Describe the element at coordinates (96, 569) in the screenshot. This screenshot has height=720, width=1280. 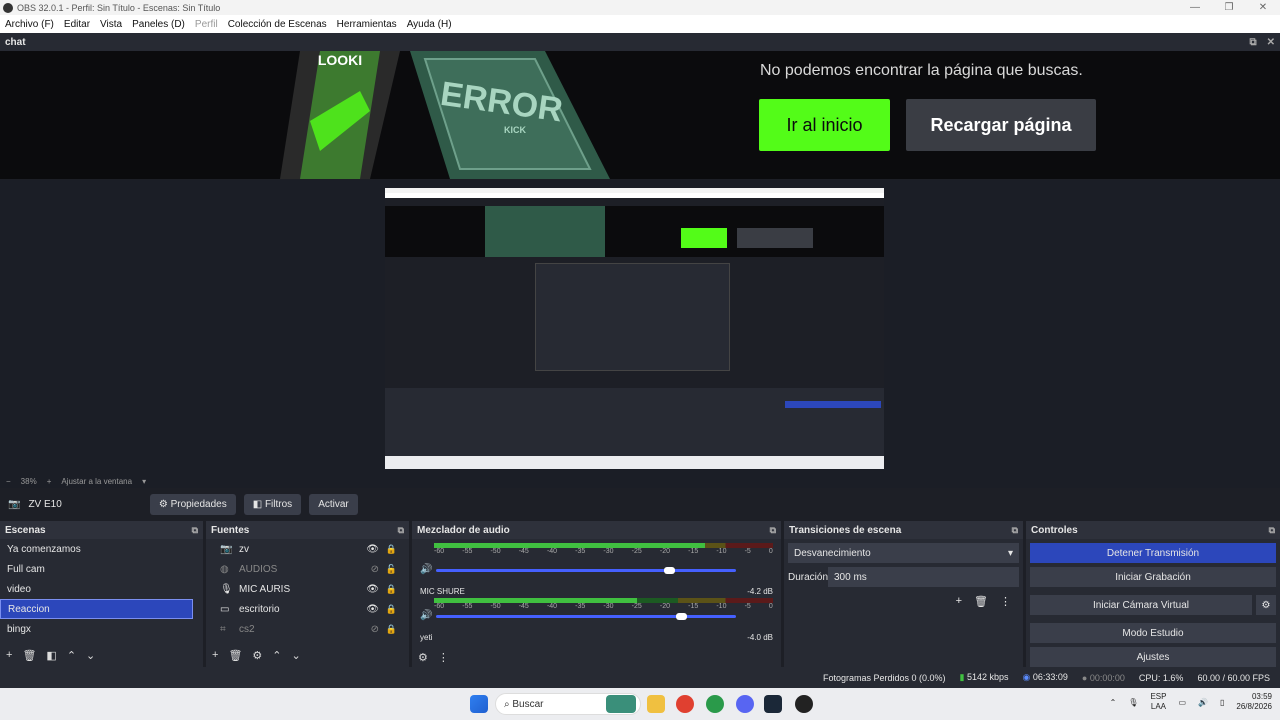
I see `scene-item: Full cam` at that location.